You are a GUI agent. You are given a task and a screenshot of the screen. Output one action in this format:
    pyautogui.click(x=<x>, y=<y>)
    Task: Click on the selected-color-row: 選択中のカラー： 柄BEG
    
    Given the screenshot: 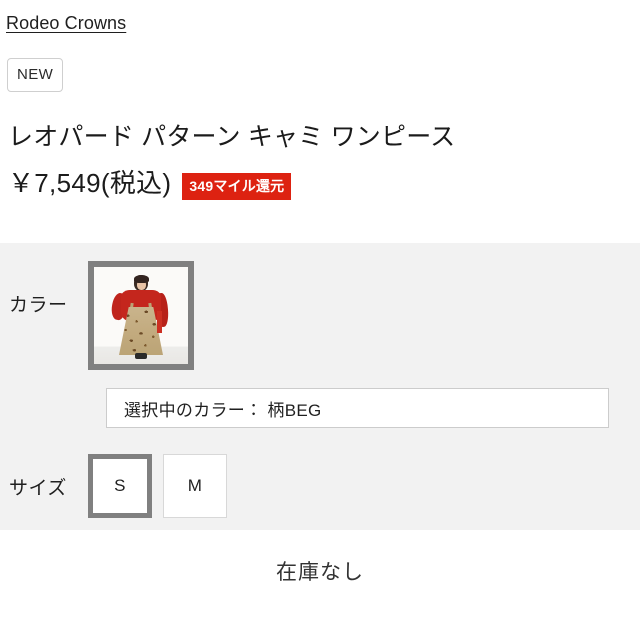 What is the action you would take?
    pyautogui.click(x=320, y=399)
    